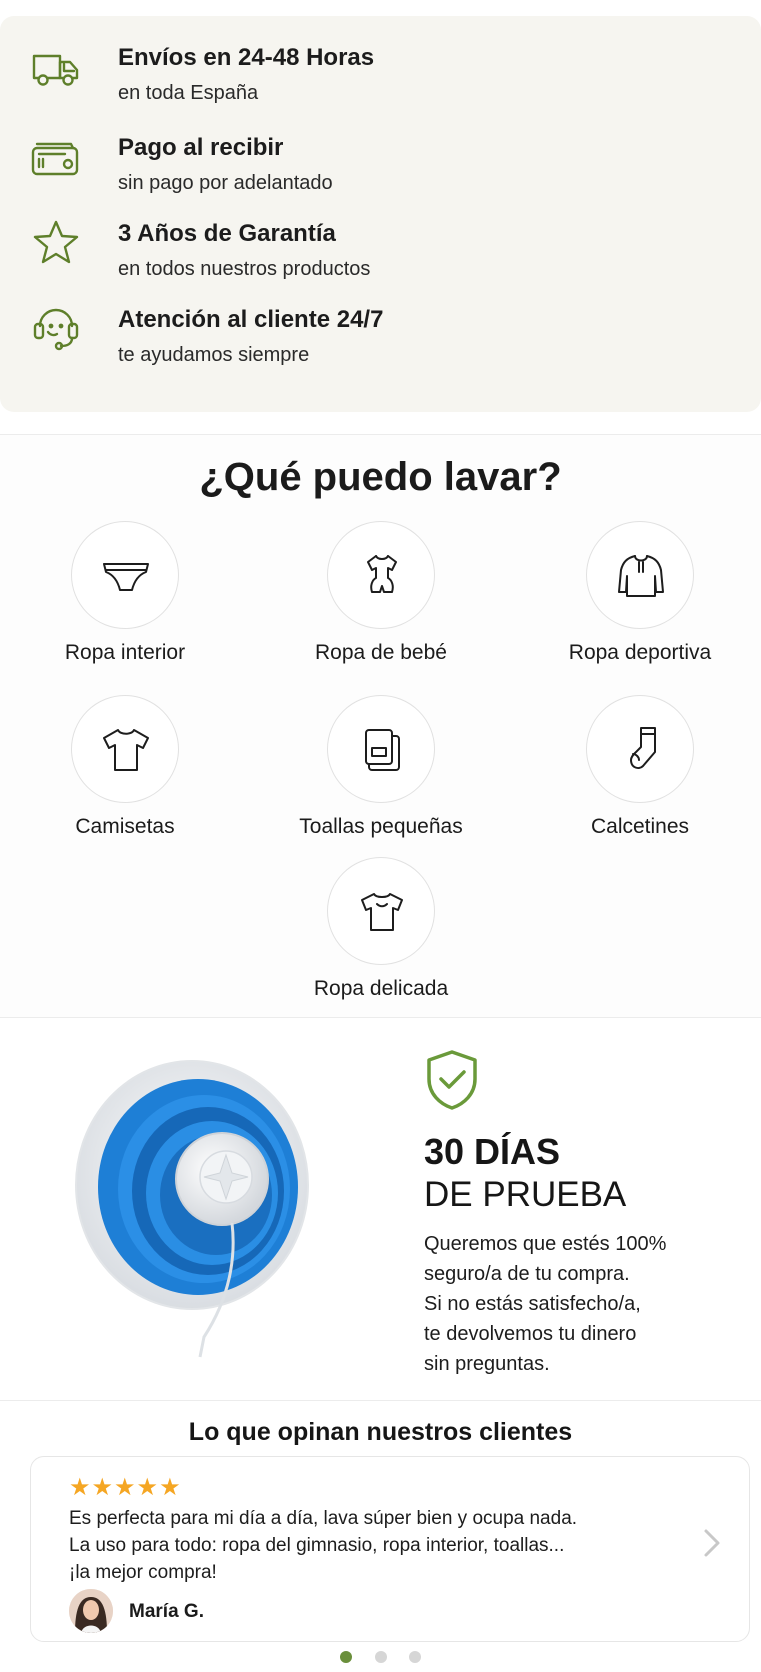 This screenshot has width=761, height=1672. What do you see at coordinates (166, 1611) in the screenshot?
I see `reviewer-name: María G.` at bounding box center [166, 1611].